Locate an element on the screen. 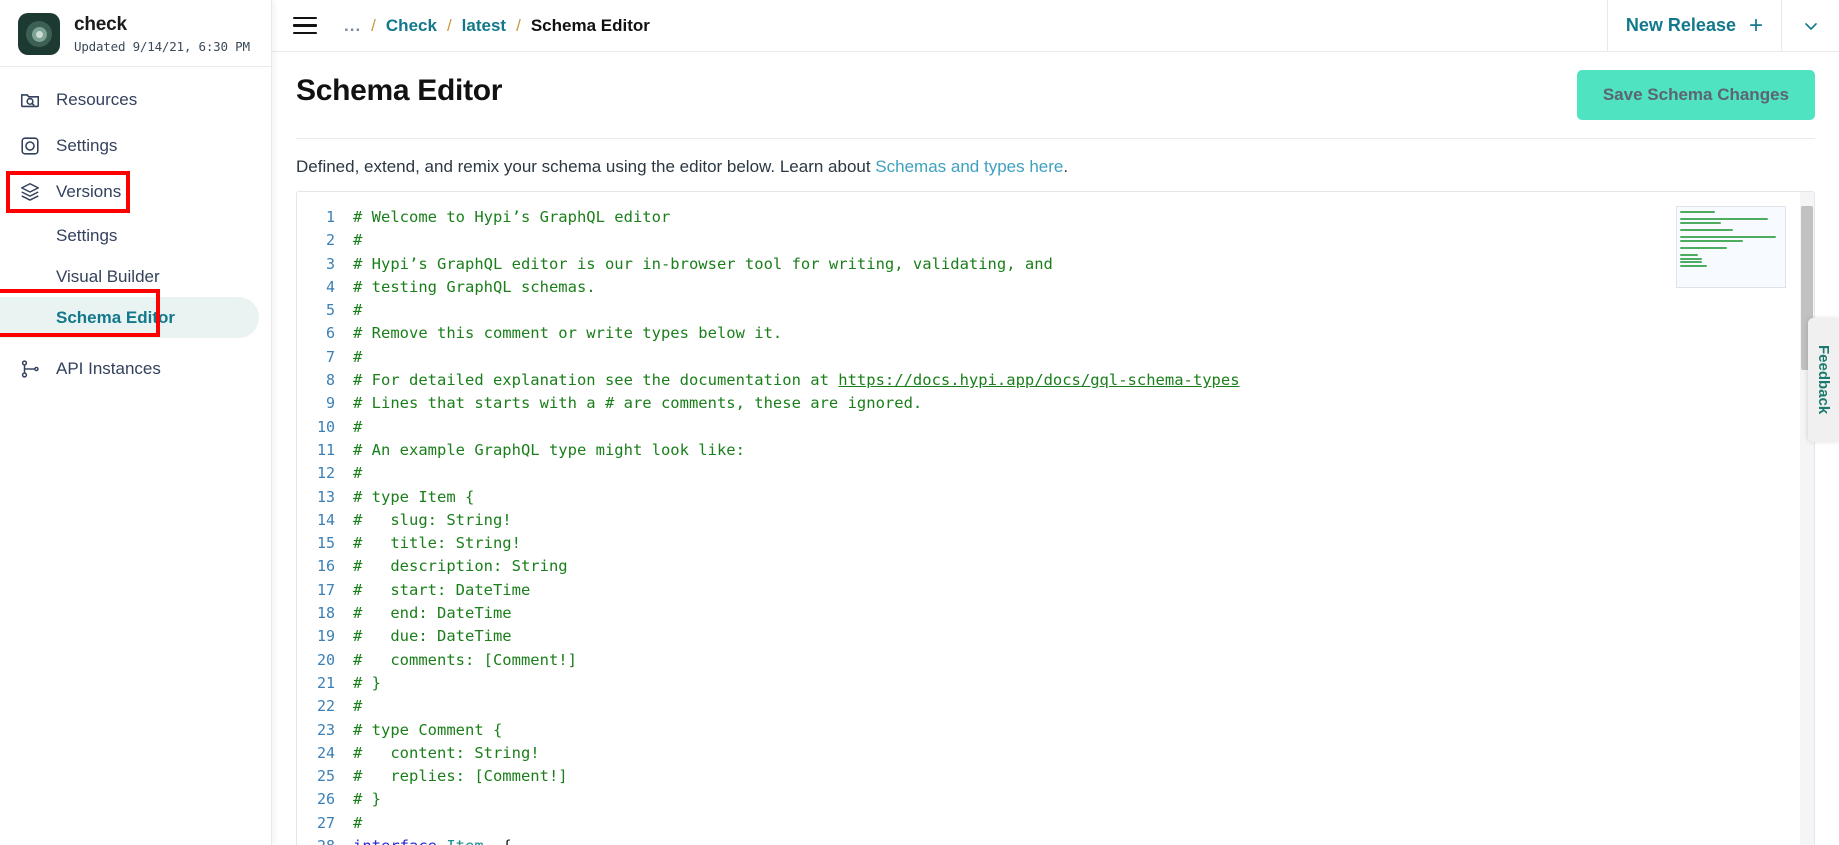  line-number: 11 is located at coordinates (325, 449).